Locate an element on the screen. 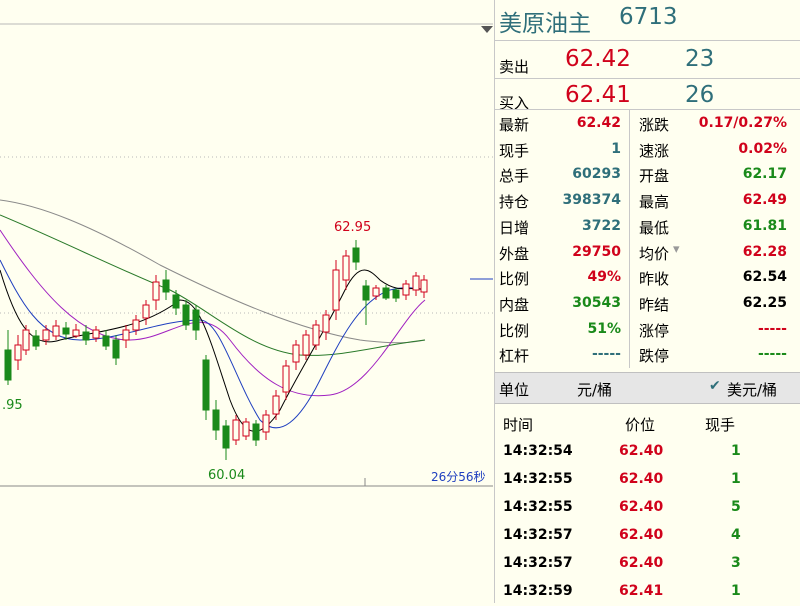 The image size is (800, 606). instrument-header: 美原油主 6713 is located at coordinates (647, 20).